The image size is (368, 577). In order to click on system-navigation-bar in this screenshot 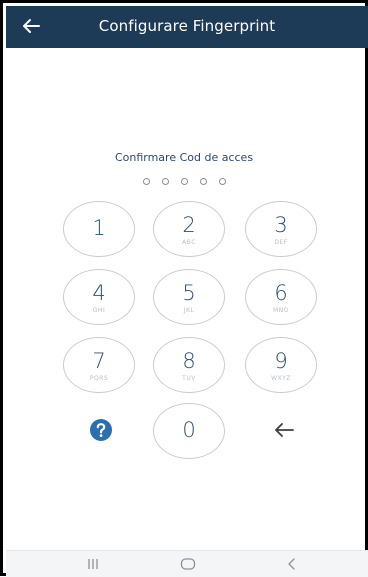, I will do `click(187, 563)`.